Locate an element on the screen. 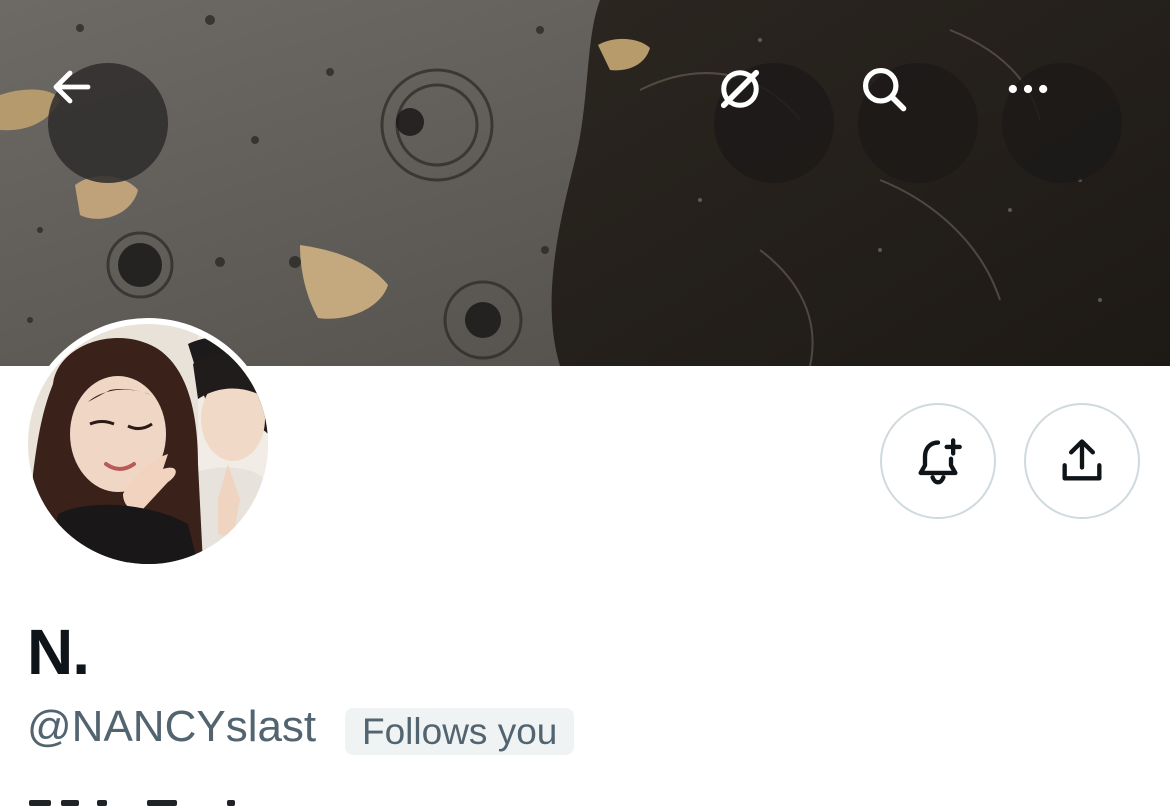  share-button is located at coordinates (1082, 461).